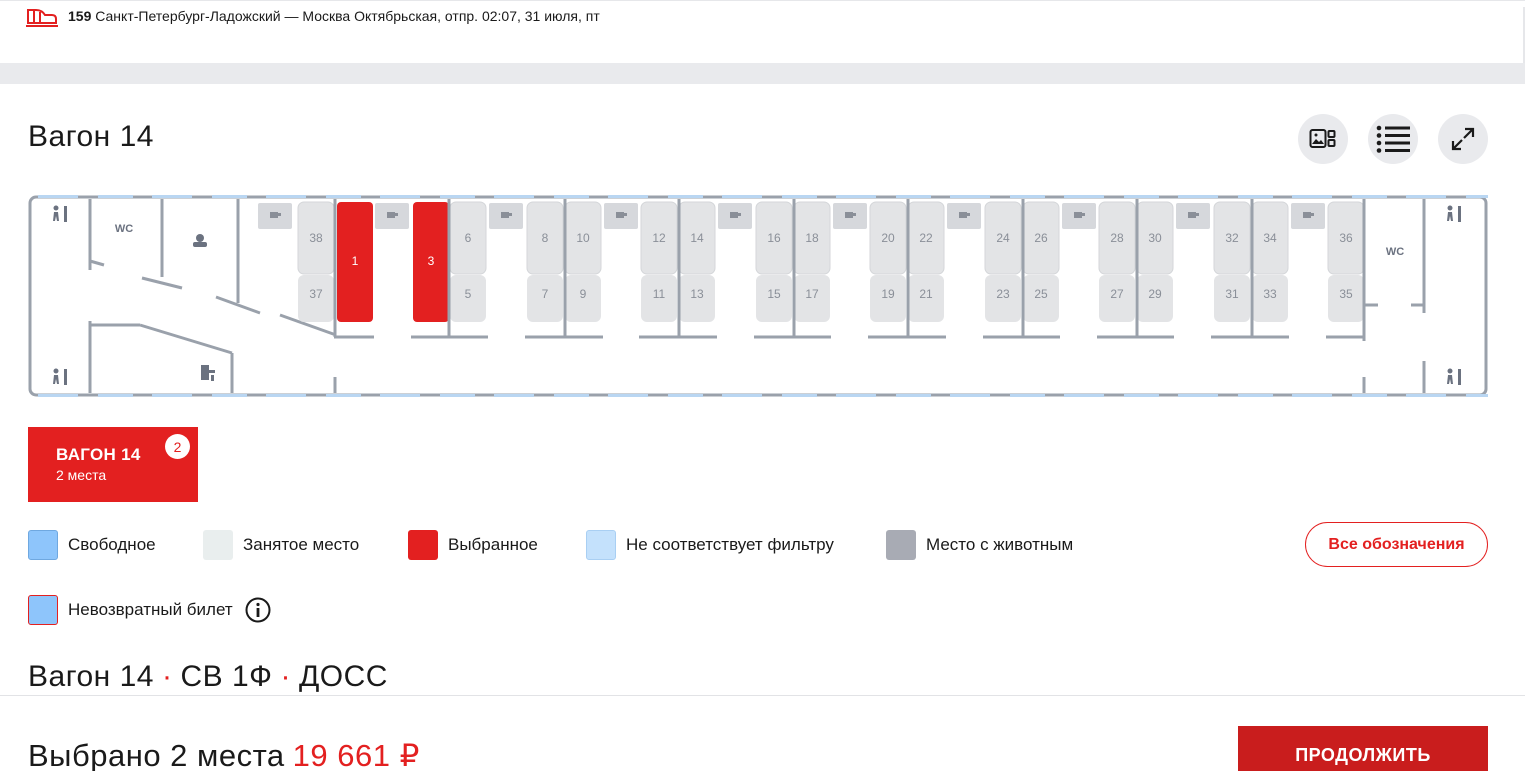 The height and width of the screenshot is (771, 1525). I want to click on seat-number: 24, so click(1003, 238).